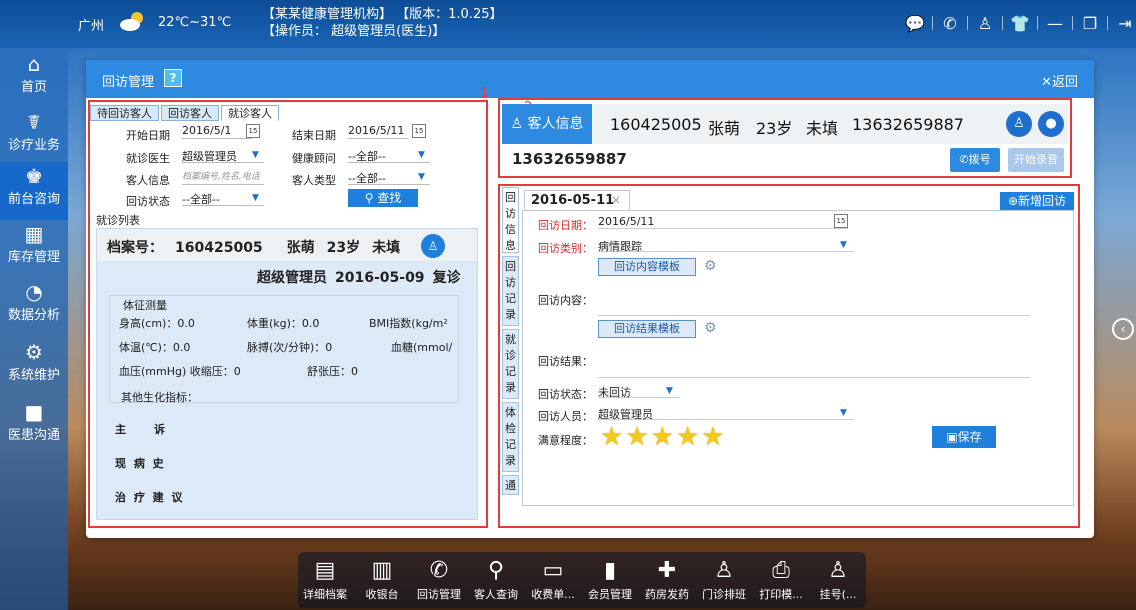 The height and width of the screenshot is (610, 1136). Describe the element at coordinates (616, 200) in the screenshot. I see `close-icon: ×` at that location.